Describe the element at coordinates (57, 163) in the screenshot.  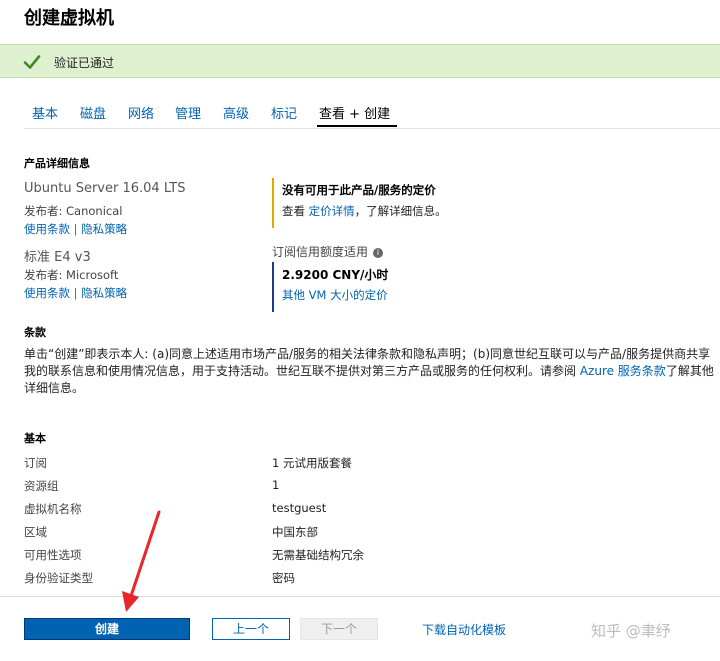
I see `product-details-heading: 产品详细信息` at that location.